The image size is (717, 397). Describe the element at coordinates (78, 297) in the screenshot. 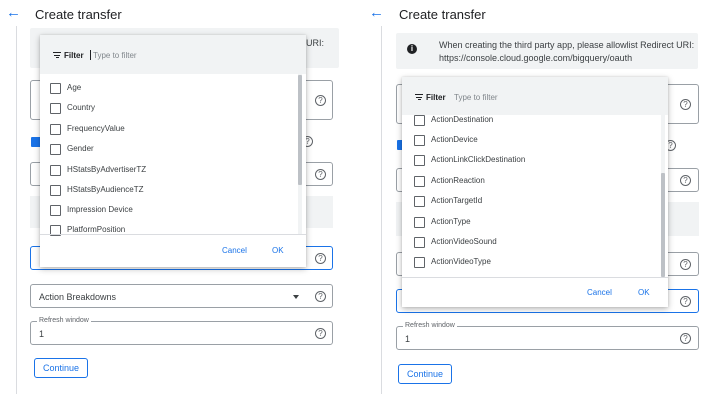

I see `action-breakdowns-value: Action Breakdowns` at that location.